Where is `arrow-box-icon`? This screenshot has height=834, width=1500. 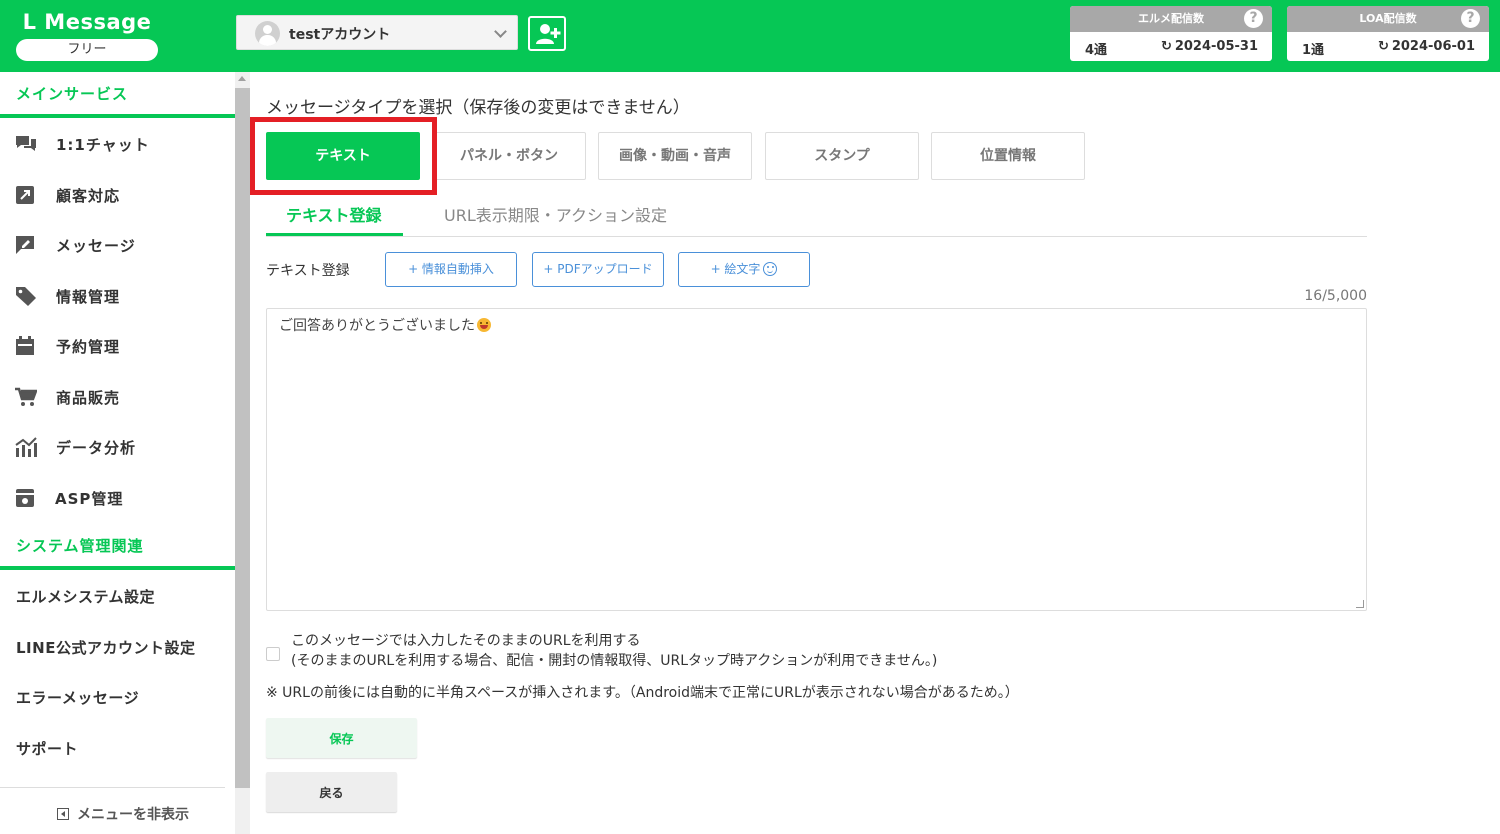
arrow-box-icon is located at coordinates (25, 195).